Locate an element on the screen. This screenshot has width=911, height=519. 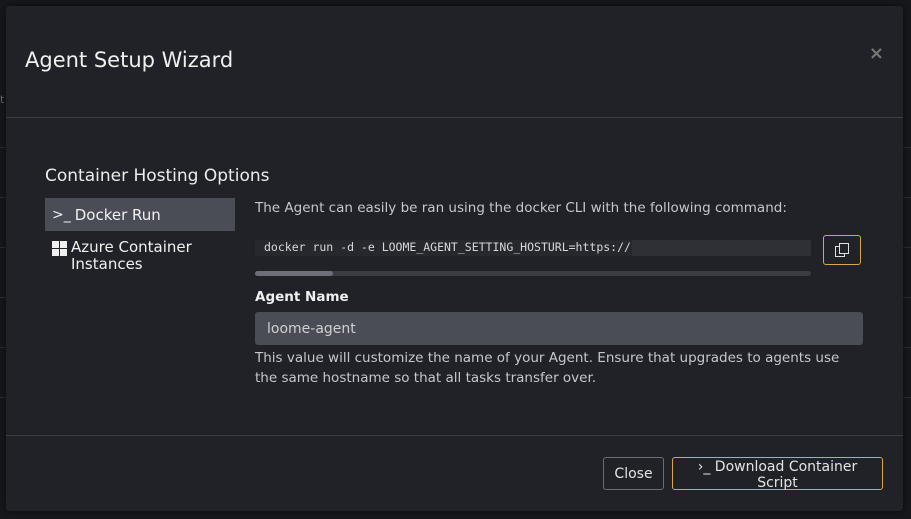
copy-icon is located at coordinates (842, 250).